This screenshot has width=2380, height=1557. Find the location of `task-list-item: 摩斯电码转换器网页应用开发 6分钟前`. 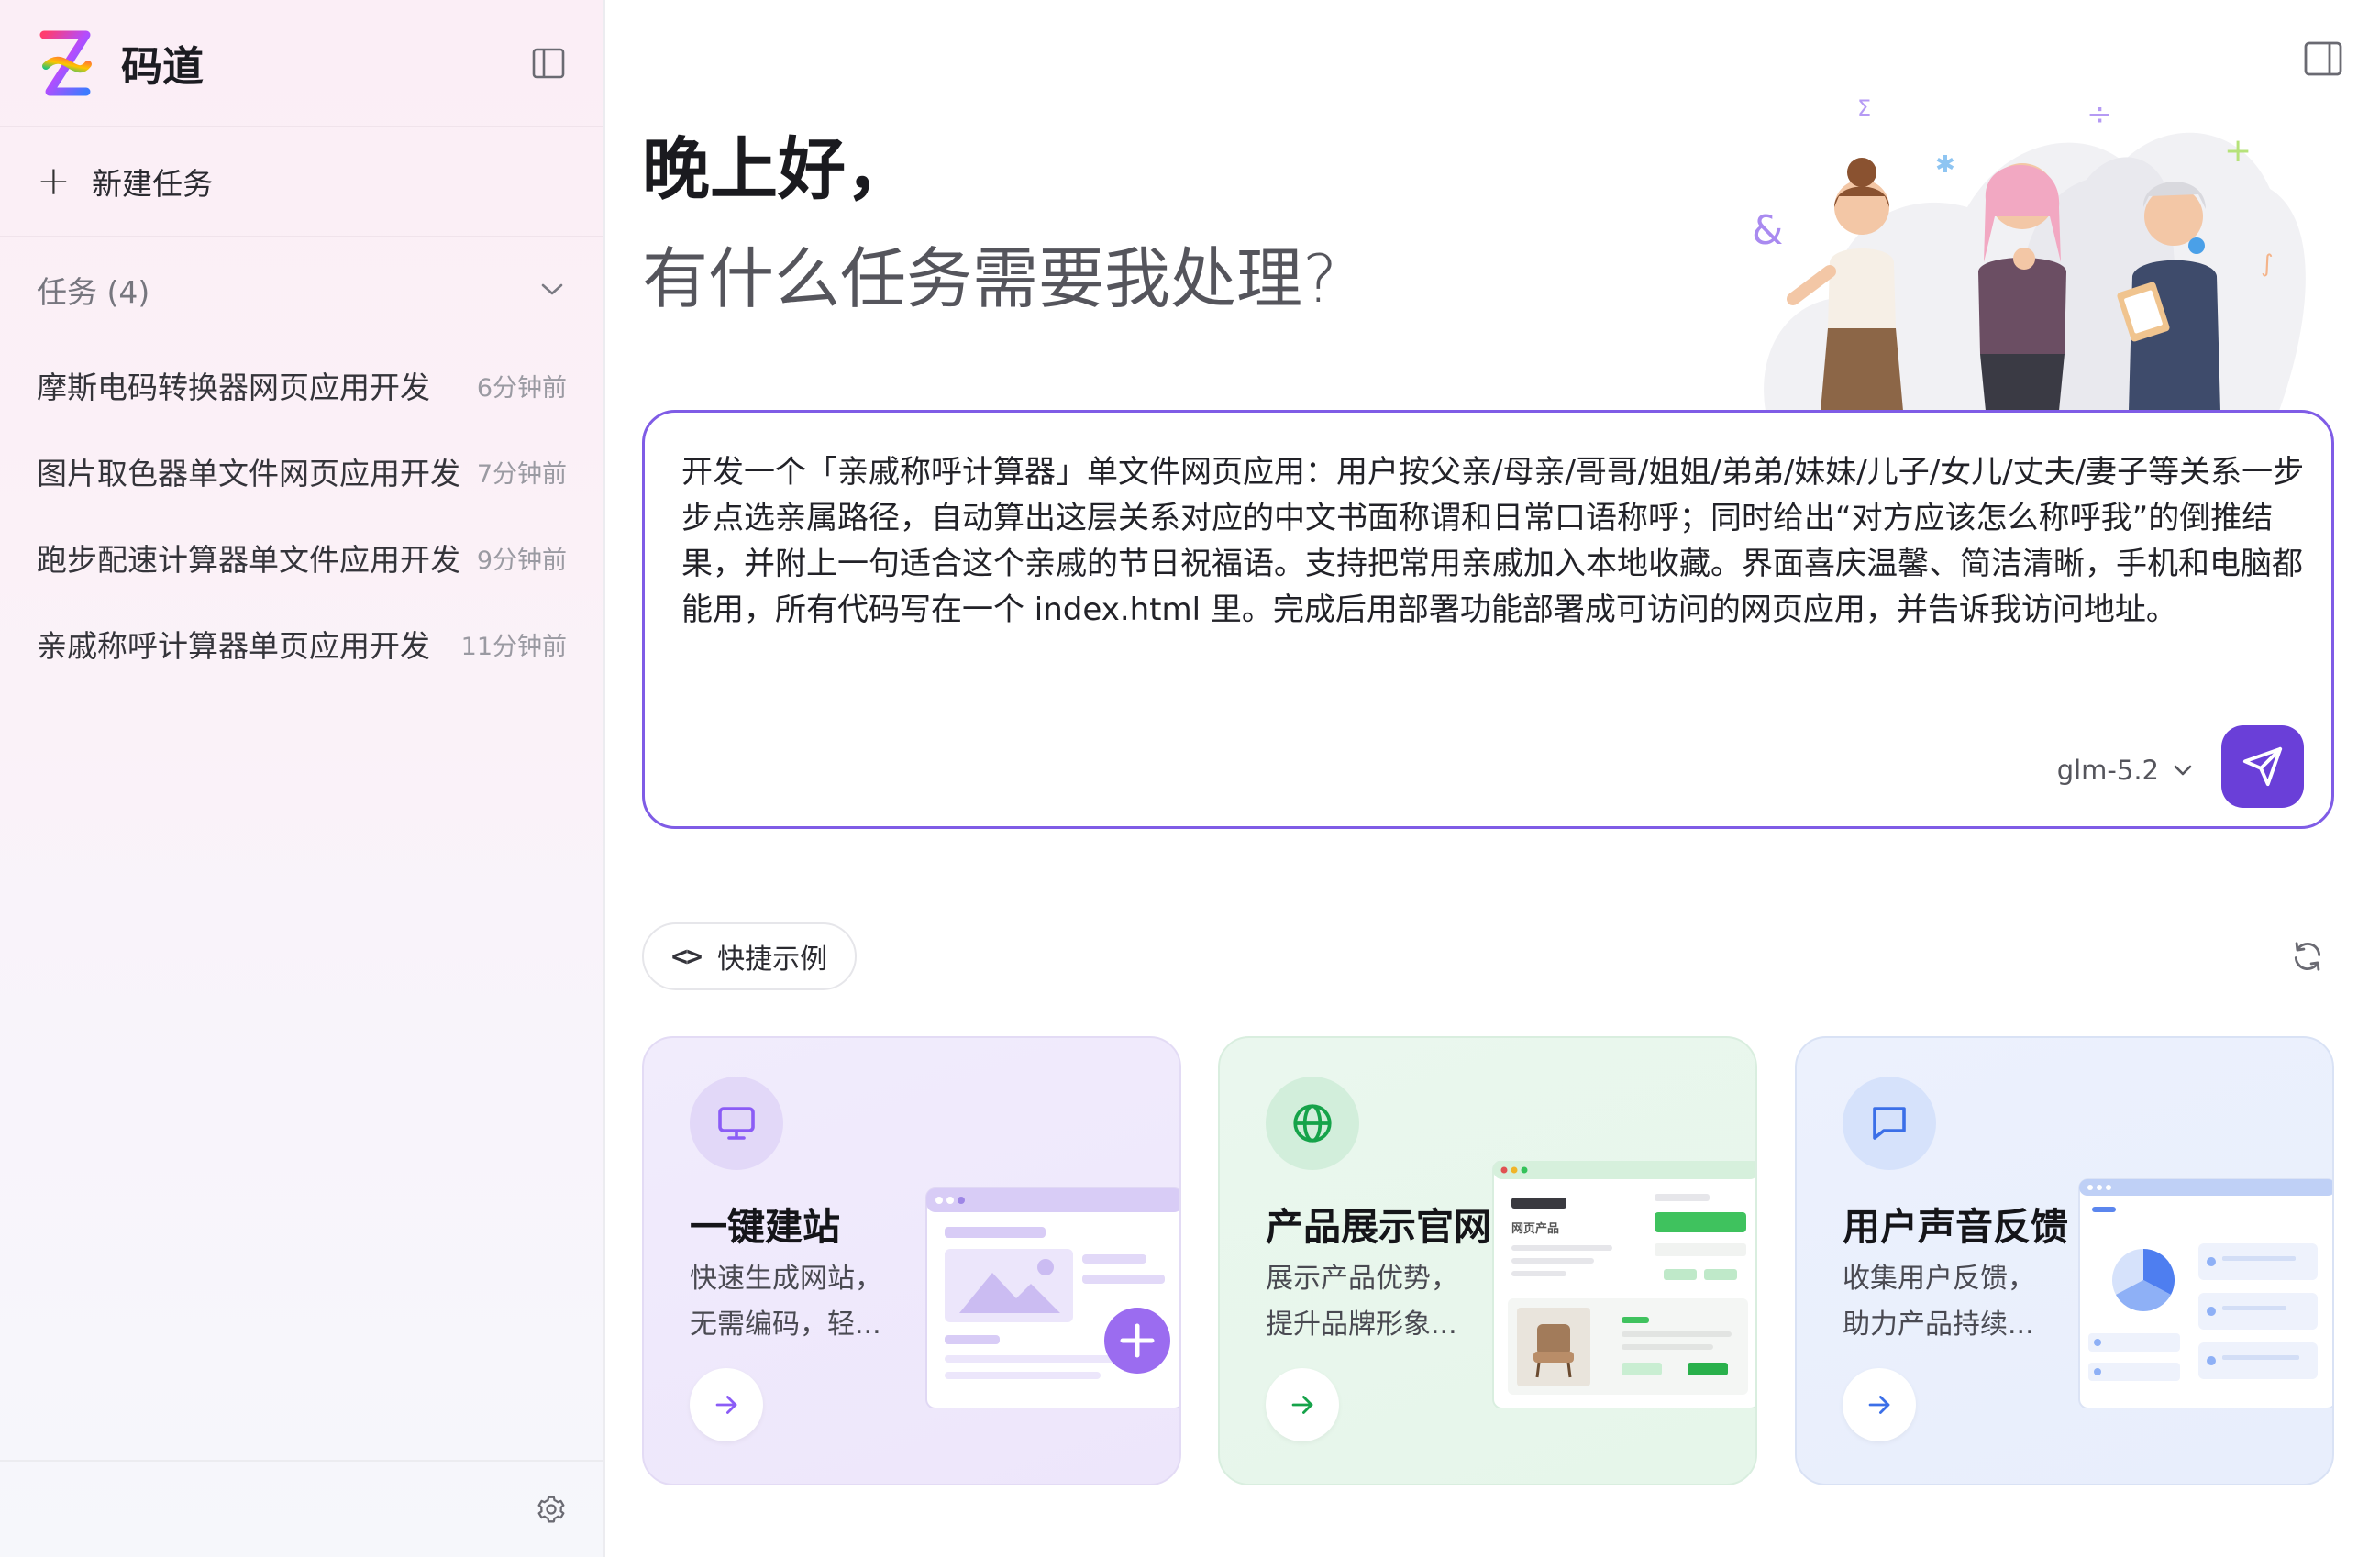

task-list-item: 摩斯电码转换器网页应用开发 6分钟前 is located at coordinates (301, 385).